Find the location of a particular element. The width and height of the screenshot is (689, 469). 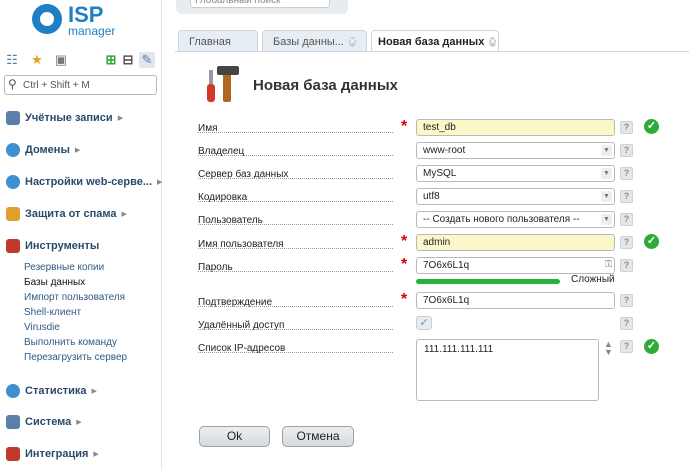

sidebar-section-statistics: Статистика ▶ is located at coordinates (51, 391).